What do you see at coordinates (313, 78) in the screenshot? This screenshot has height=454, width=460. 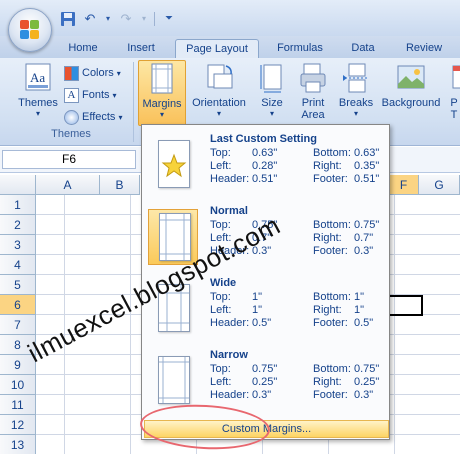 I see `print-area-icon` at bounding box center [313, 78].